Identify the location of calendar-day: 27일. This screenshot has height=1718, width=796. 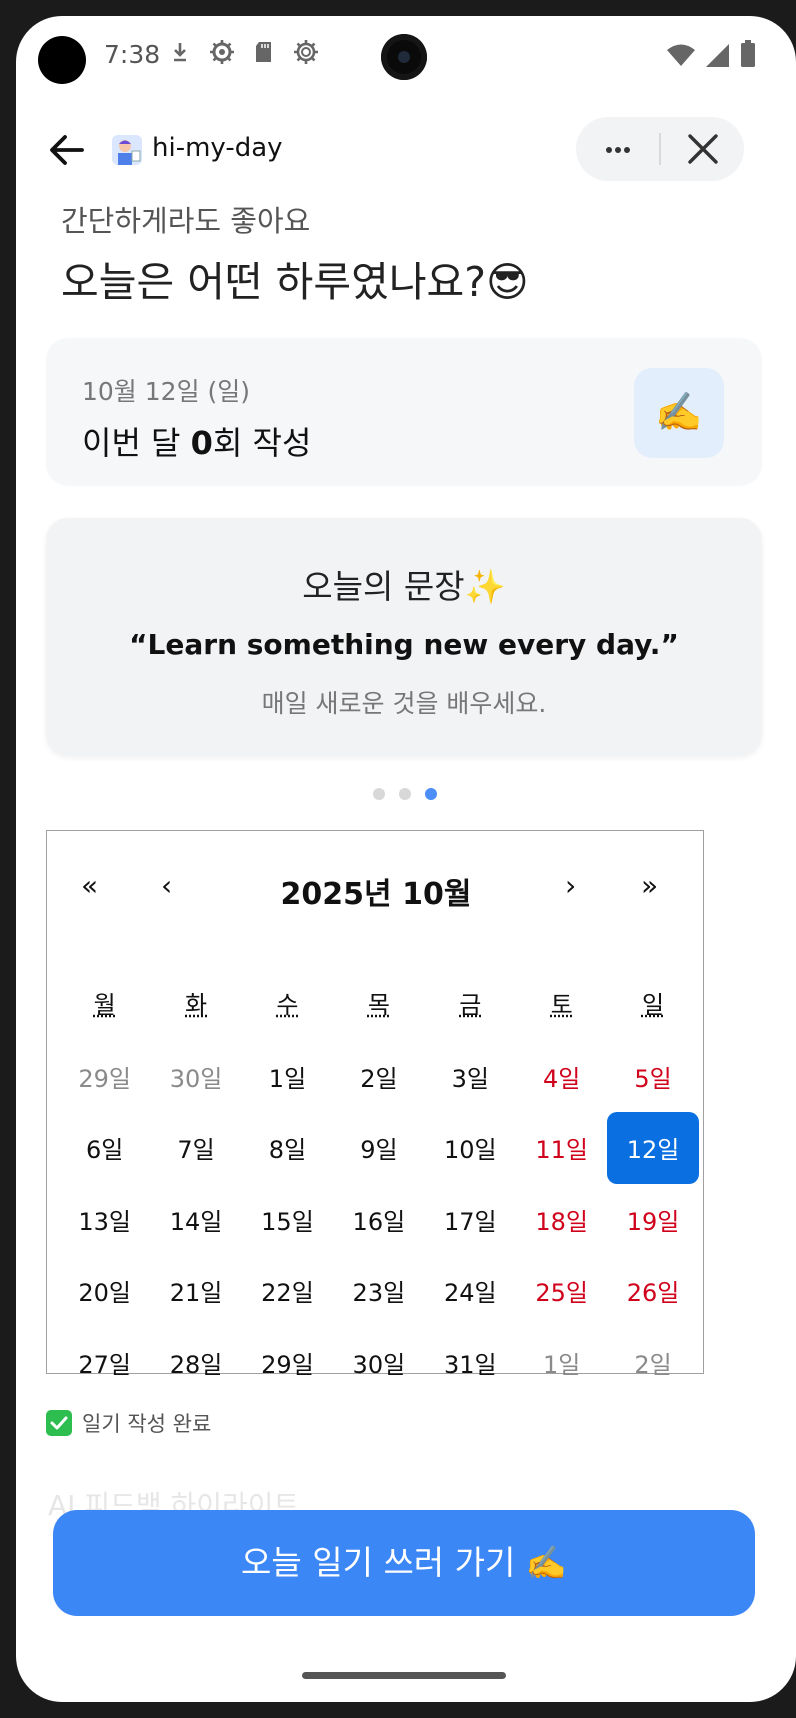
(104, 1363).